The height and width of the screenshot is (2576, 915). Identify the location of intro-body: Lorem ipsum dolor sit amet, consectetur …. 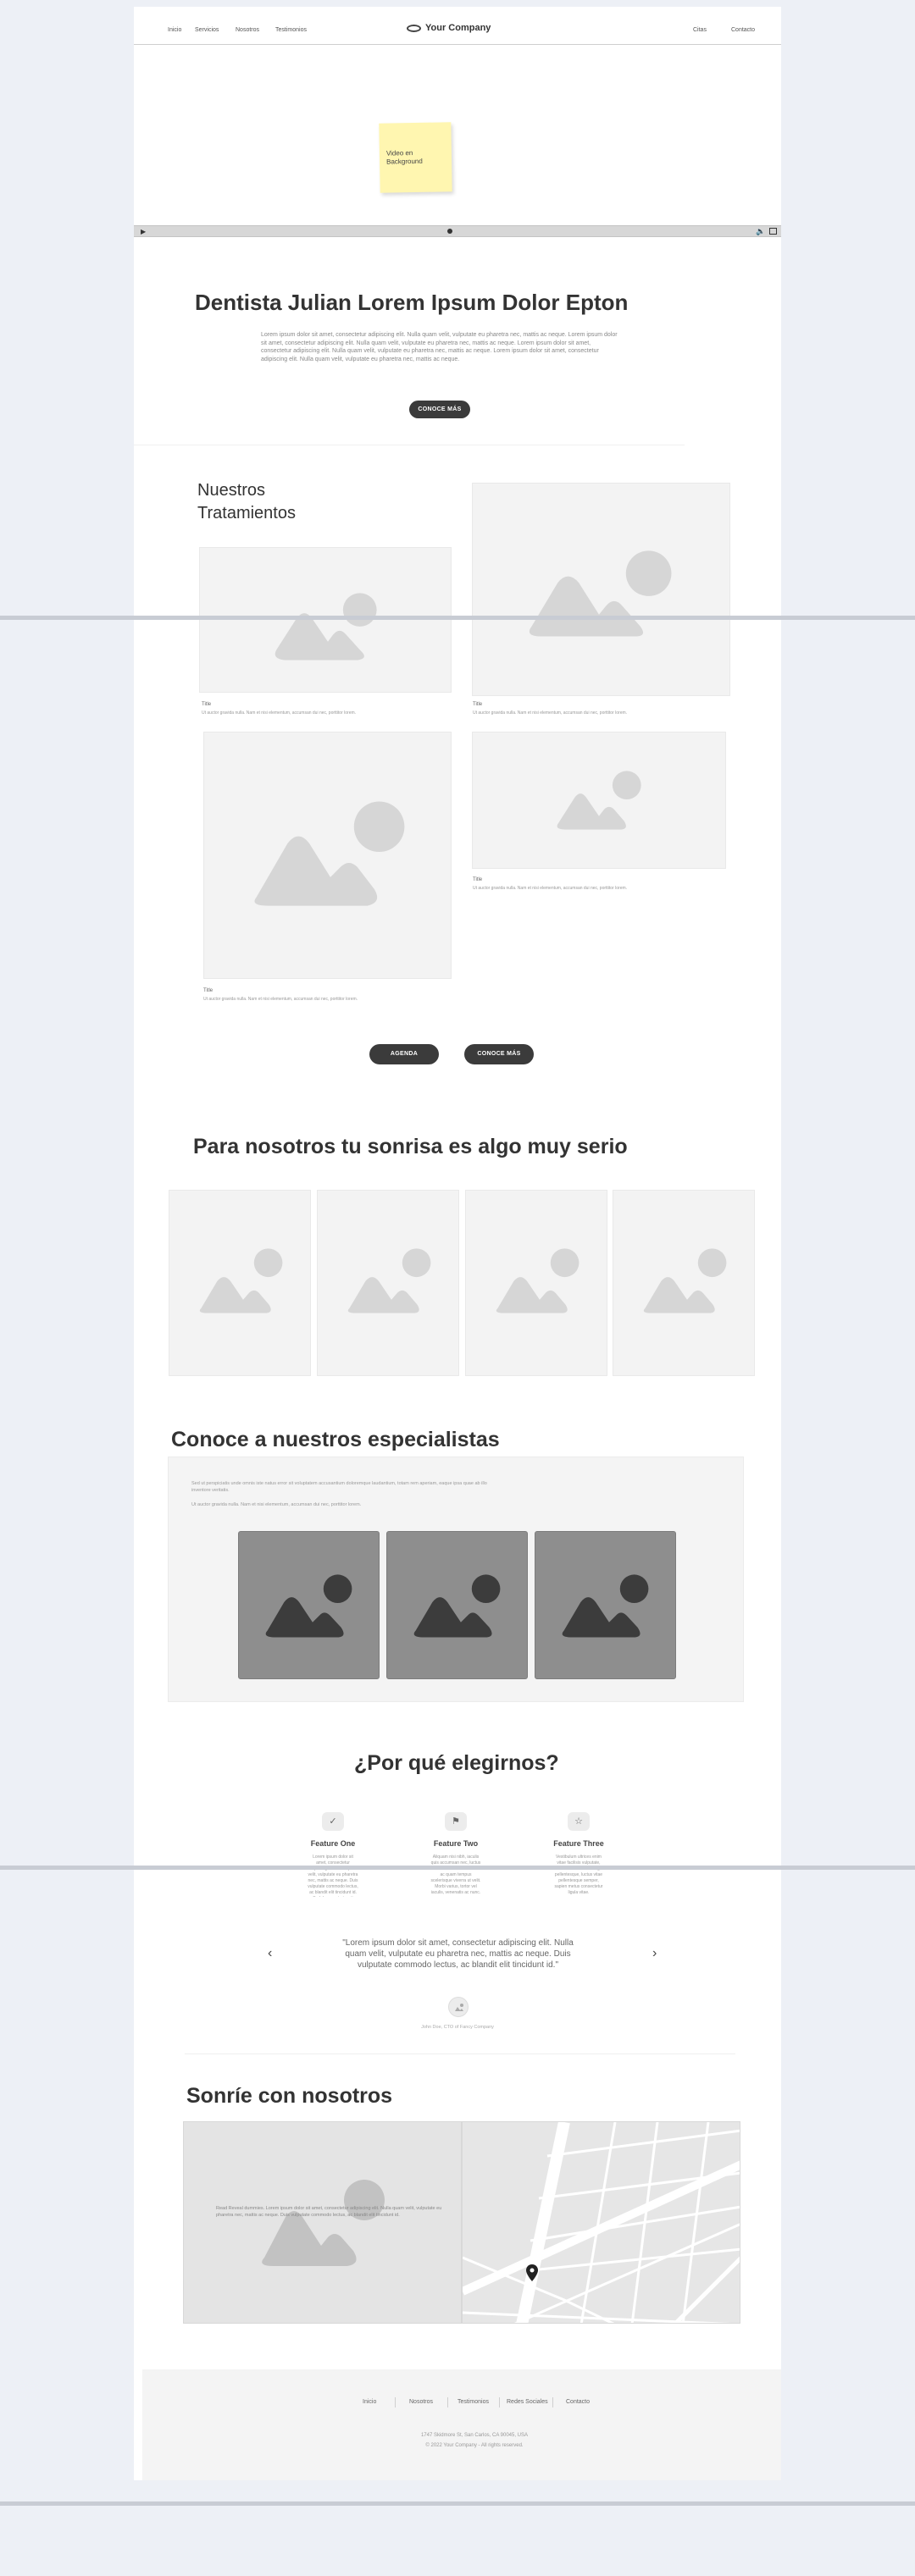
(439, 347).